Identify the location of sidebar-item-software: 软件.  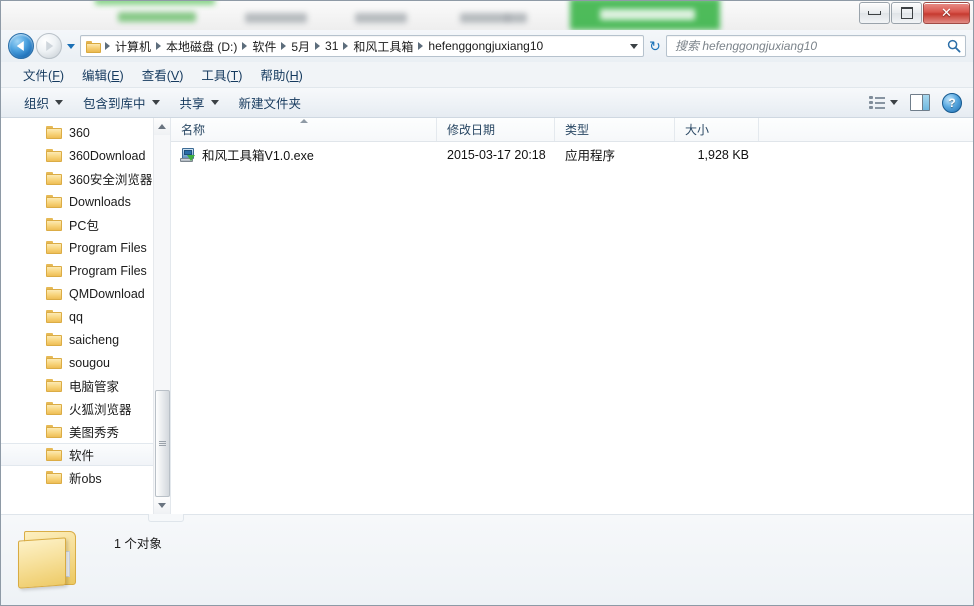
(77, 454).